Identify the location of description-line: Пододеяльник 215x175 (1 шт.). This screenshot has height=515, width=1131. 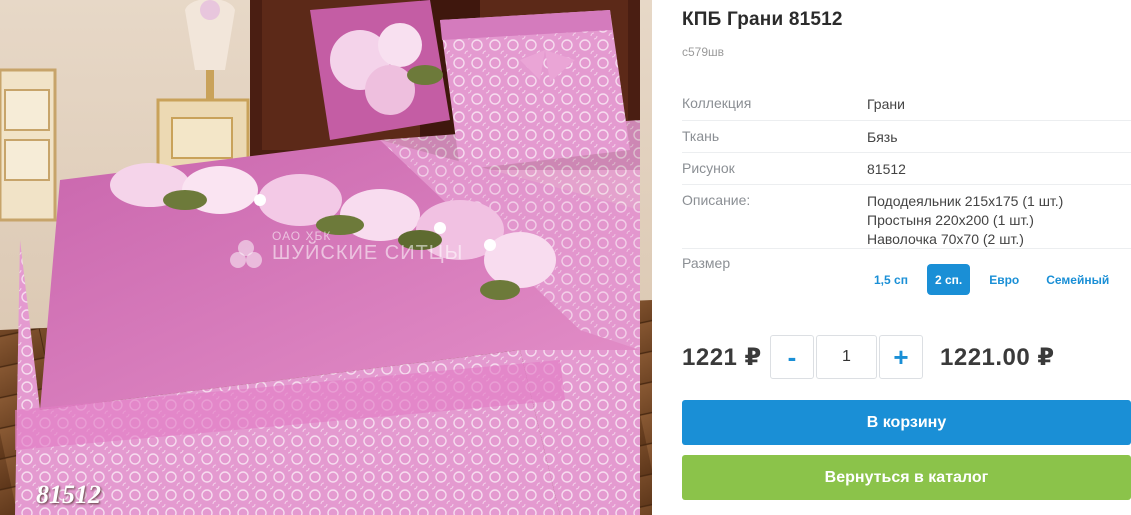
(965, 201).